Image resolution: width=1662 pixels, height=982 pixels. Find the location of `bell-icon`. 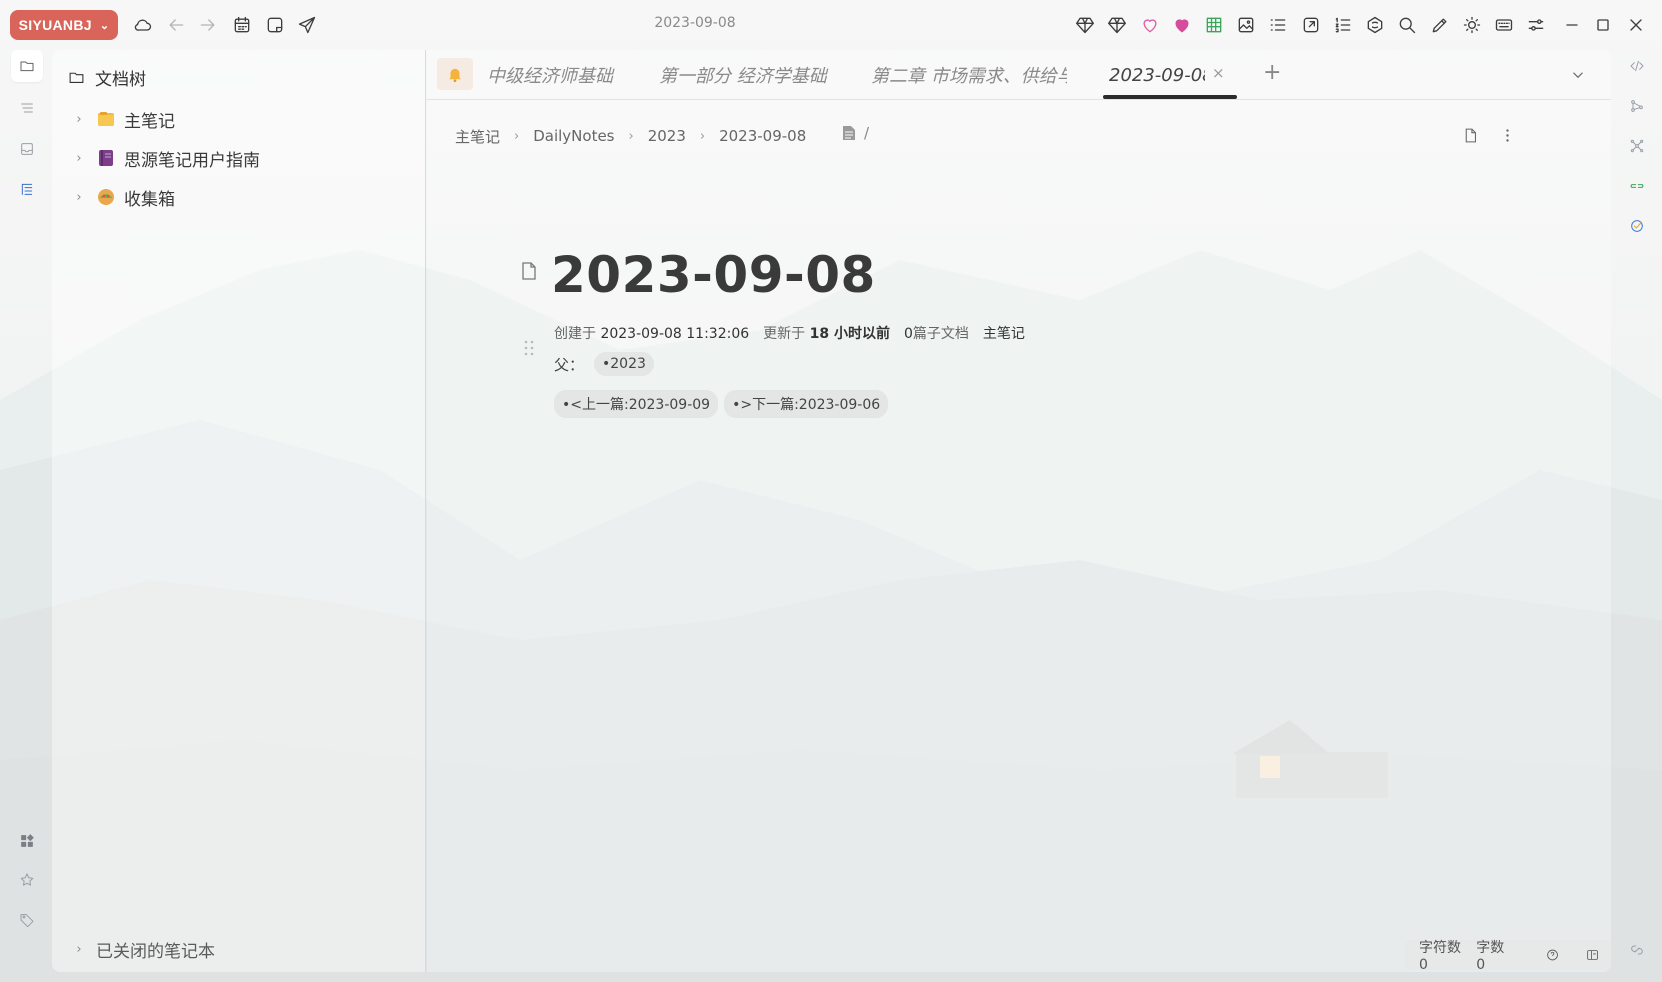

bell-icon is located at coordinates (455, 74).